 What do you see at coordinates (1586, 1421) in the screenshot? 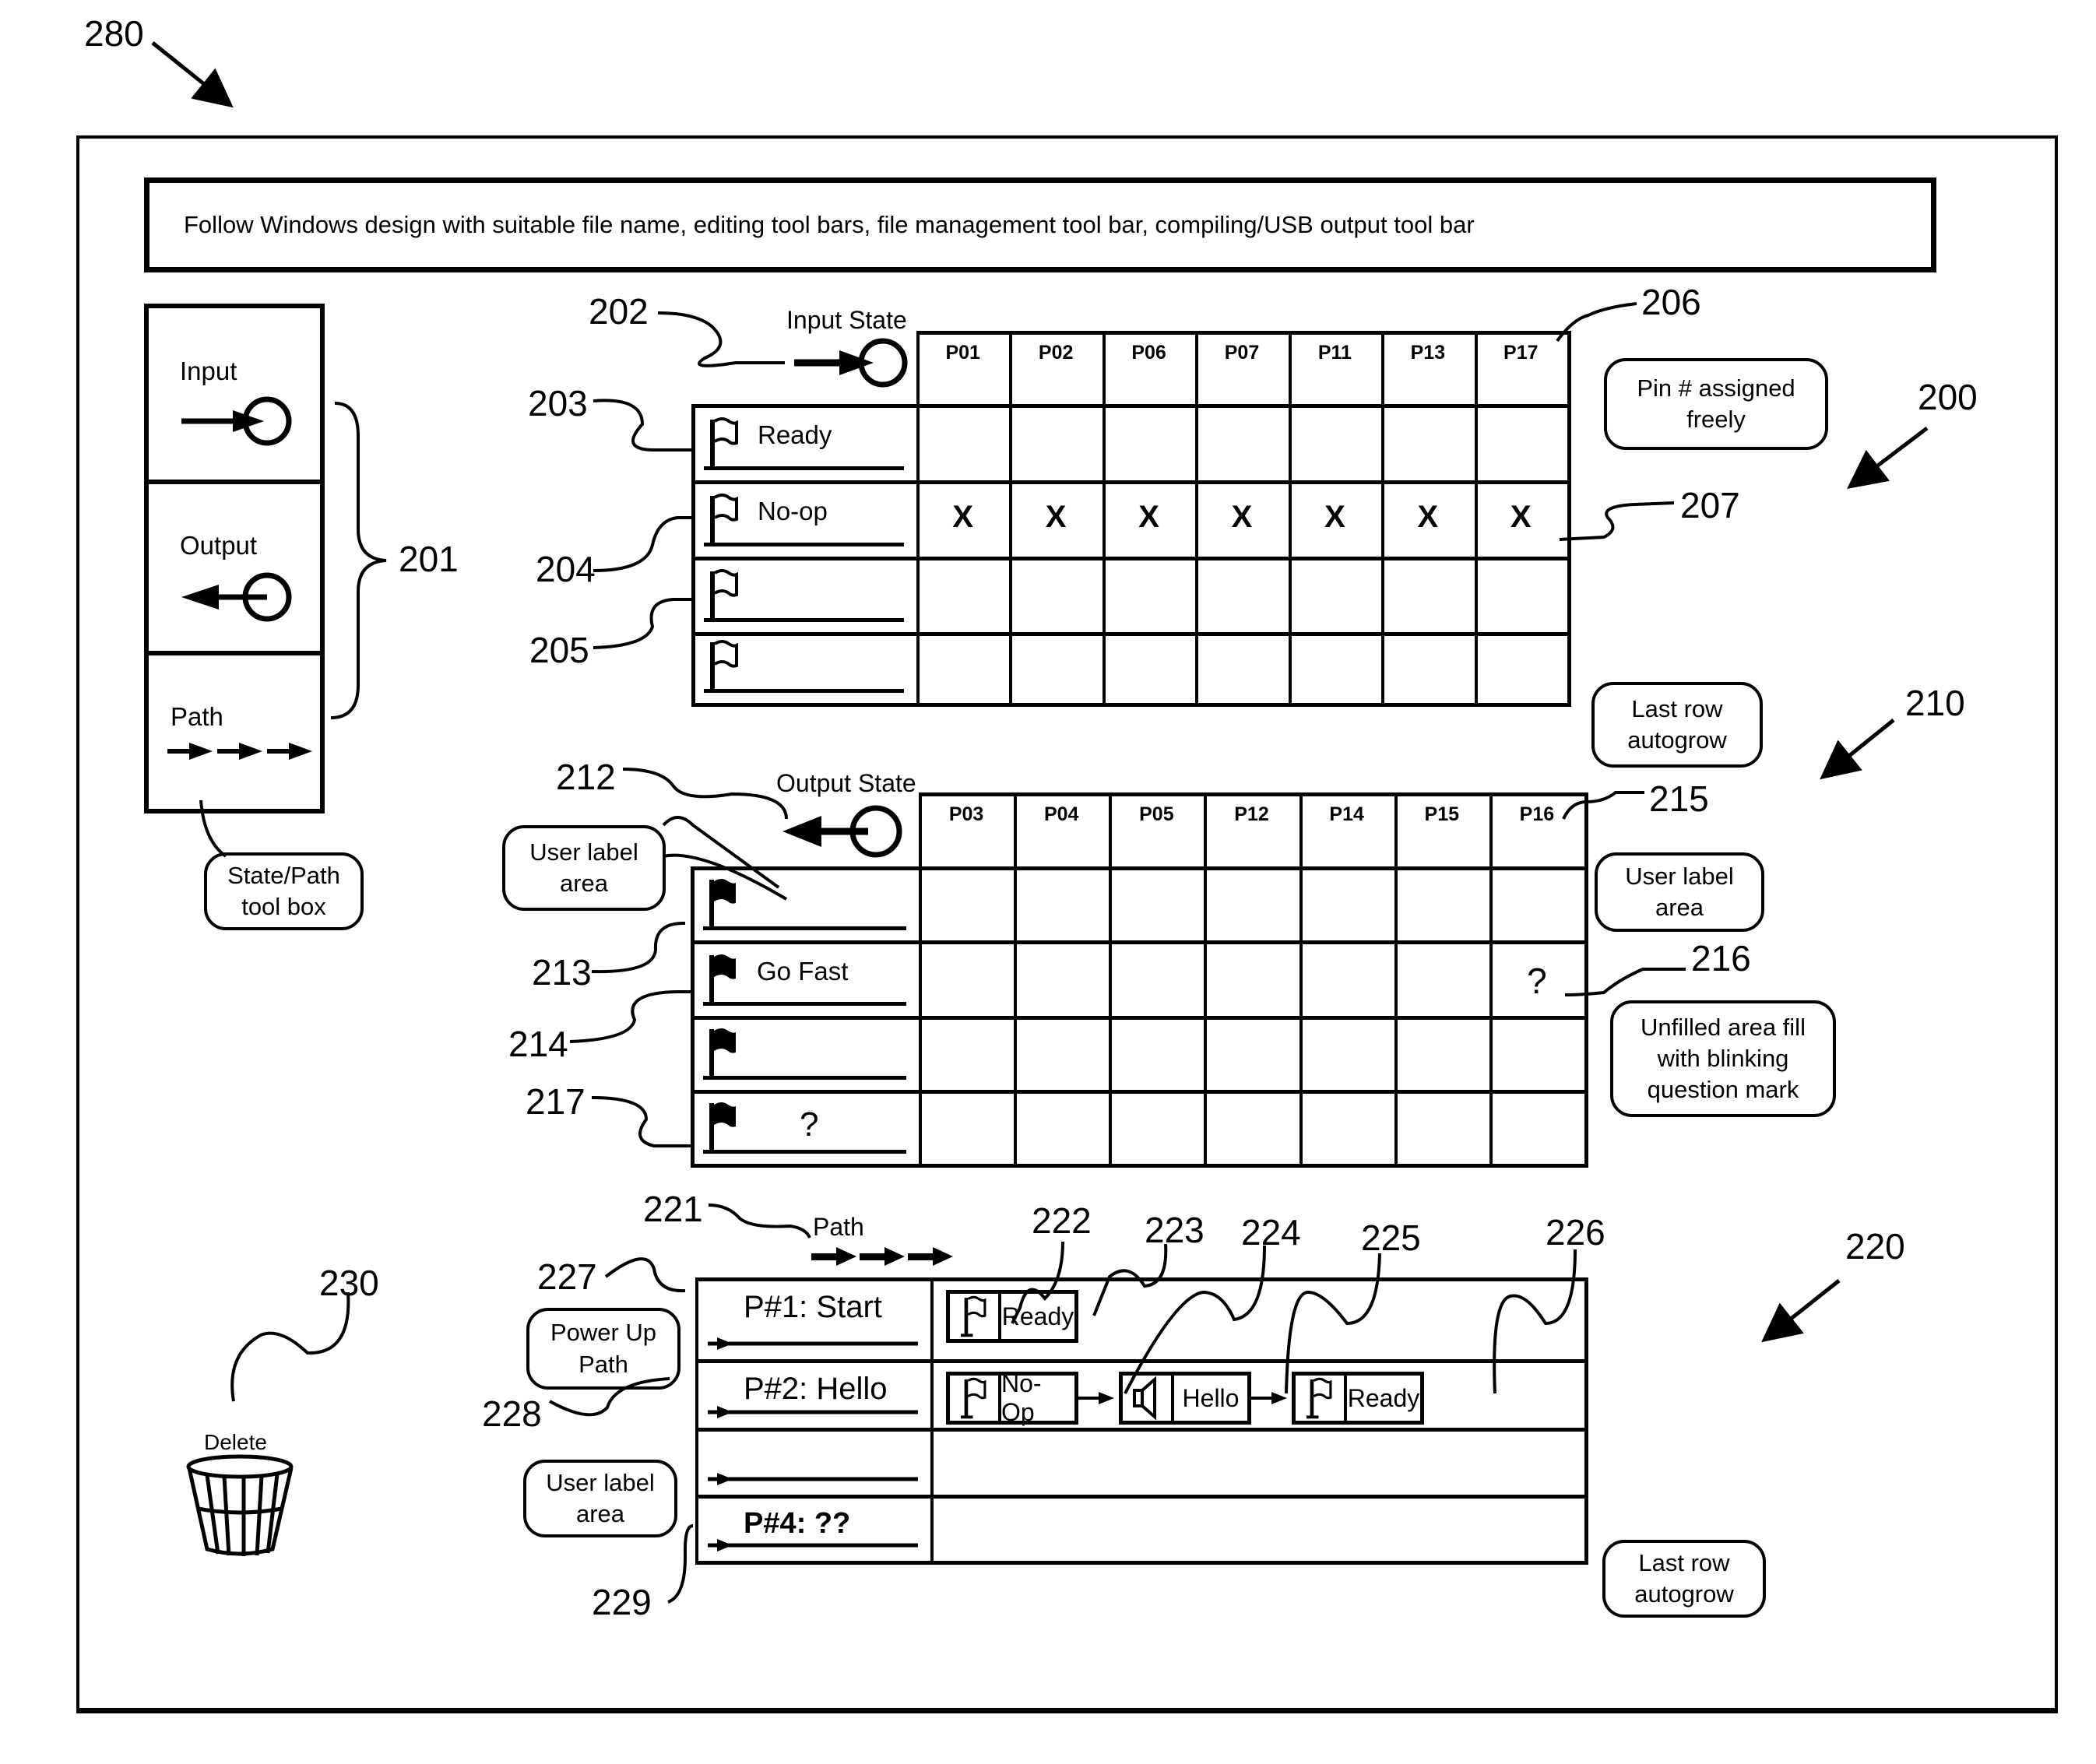
I see `path-table-right-border` at bounding box center [1586, 1421].